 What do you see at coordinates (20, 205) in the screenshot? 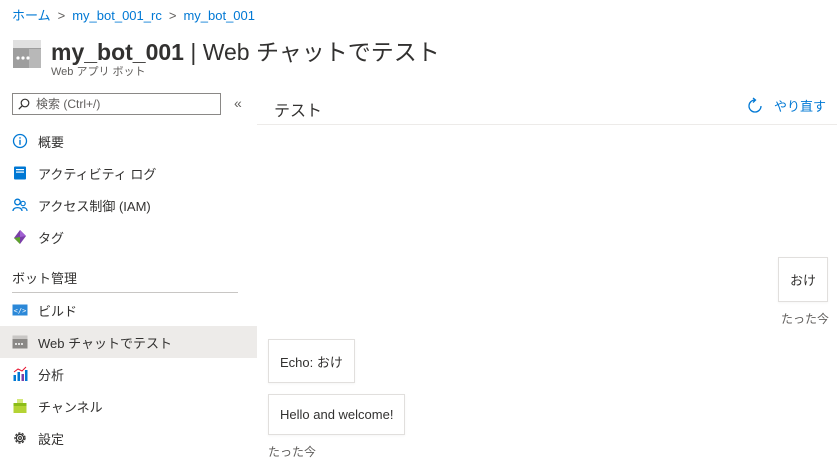
I see `people-icon` at bounding box center [20, 205].